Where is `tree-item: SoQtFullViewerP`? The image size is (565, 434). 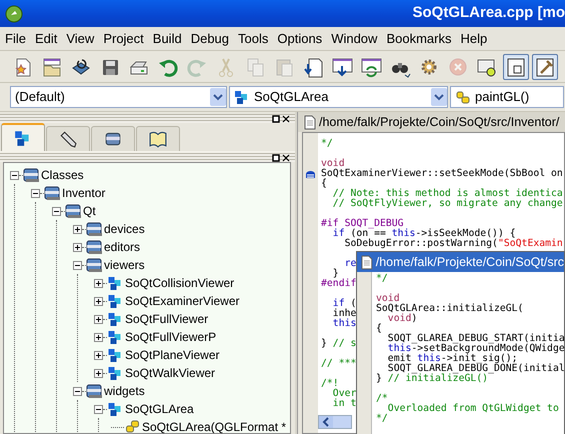
tree-item: SoQtFullViewerP is located at coordinates (170, 337).